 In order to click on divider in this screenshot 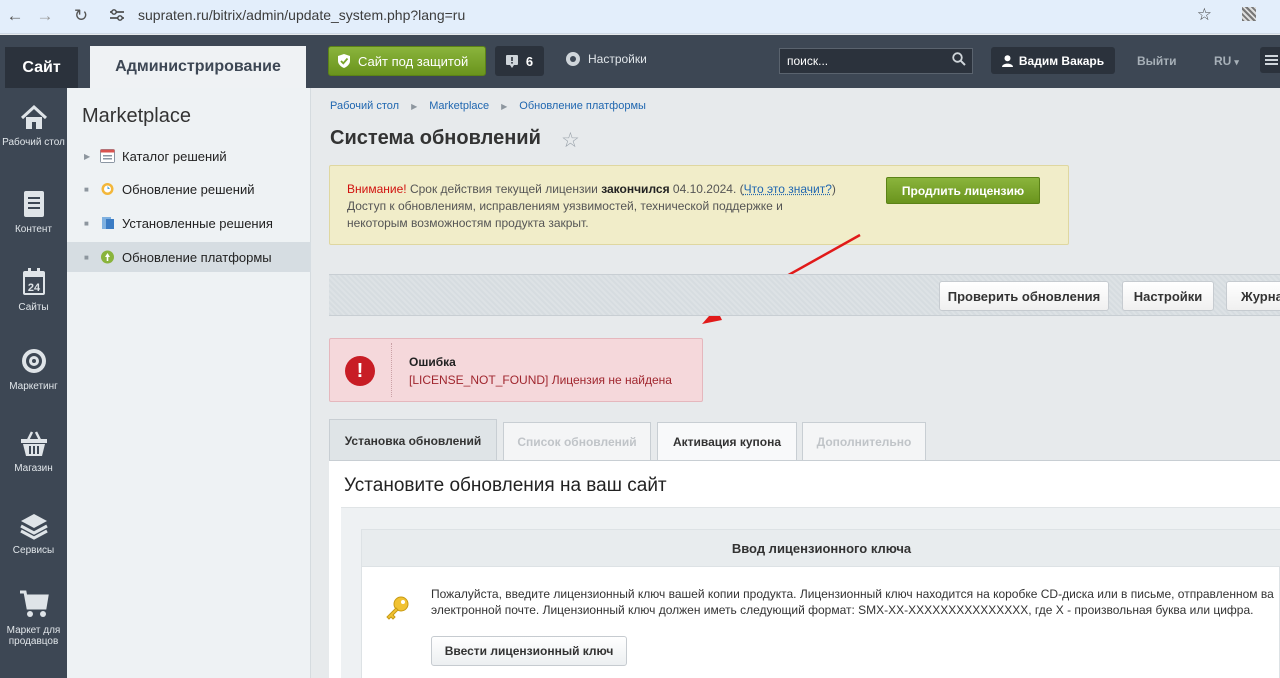, I will do `click(391, 370)`.